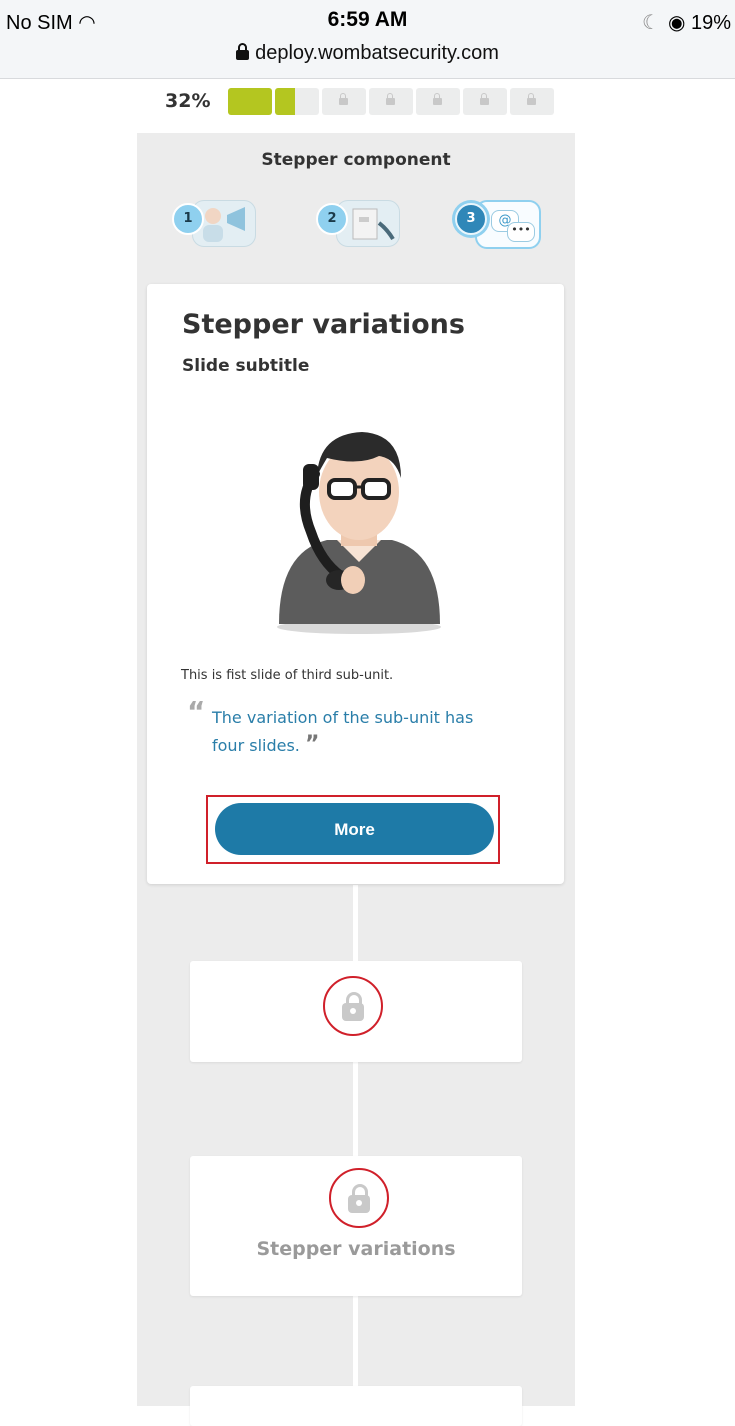 This screenshot has height=1426, width=735. Describe the element at coordinates (354, 829) in the screenshot. I see `more-button: More` at that location.